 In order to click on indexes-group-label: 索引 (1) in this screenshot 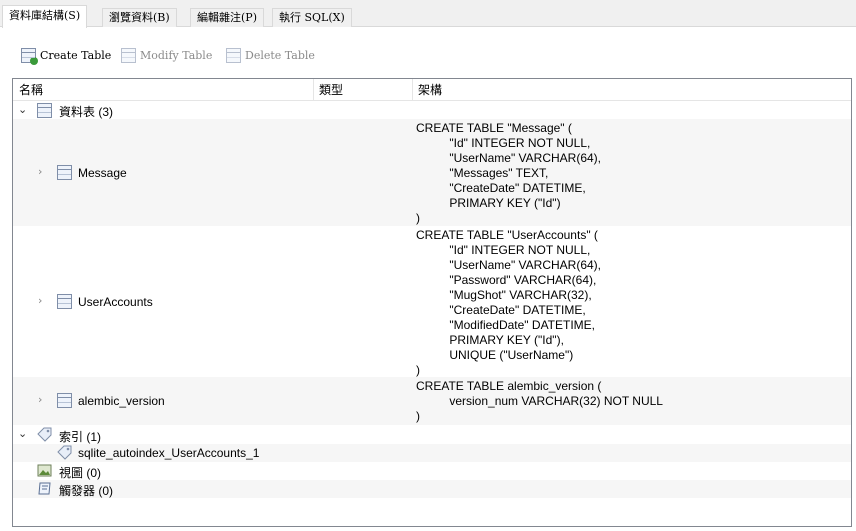, I will do `click(80, 437)`.